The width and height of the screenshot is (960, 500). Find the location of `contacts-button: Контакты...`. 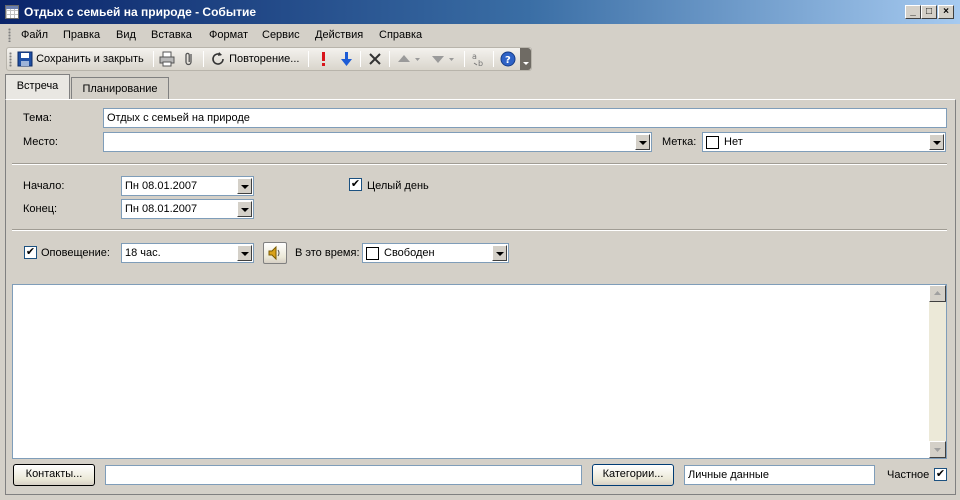

contacts-button: Контакты... is located at coordinates (54, 475).